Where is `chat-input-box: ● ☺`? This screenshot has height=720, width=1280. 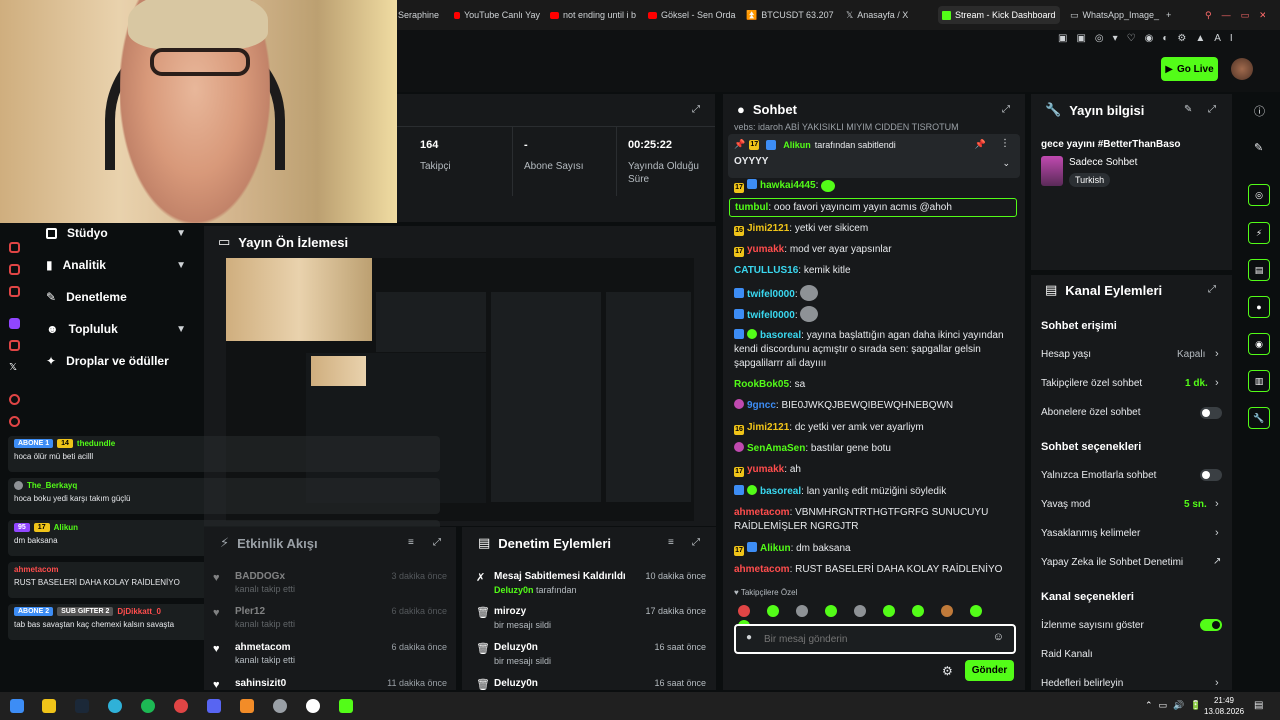
chat-input-box: ● ☺ is located at coordinates (875, 639).